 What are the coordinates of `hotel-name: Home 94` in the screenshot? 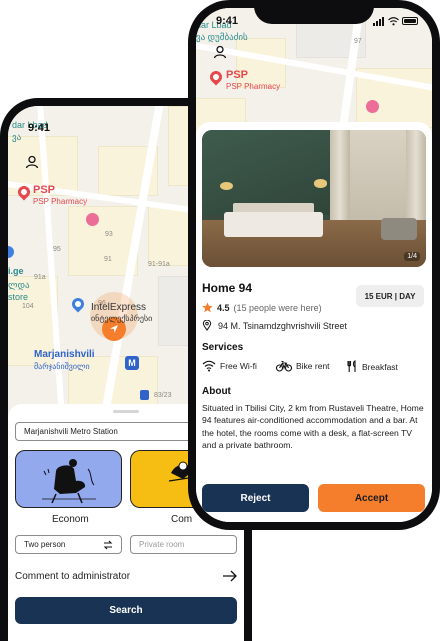 It's located at (227, 288).